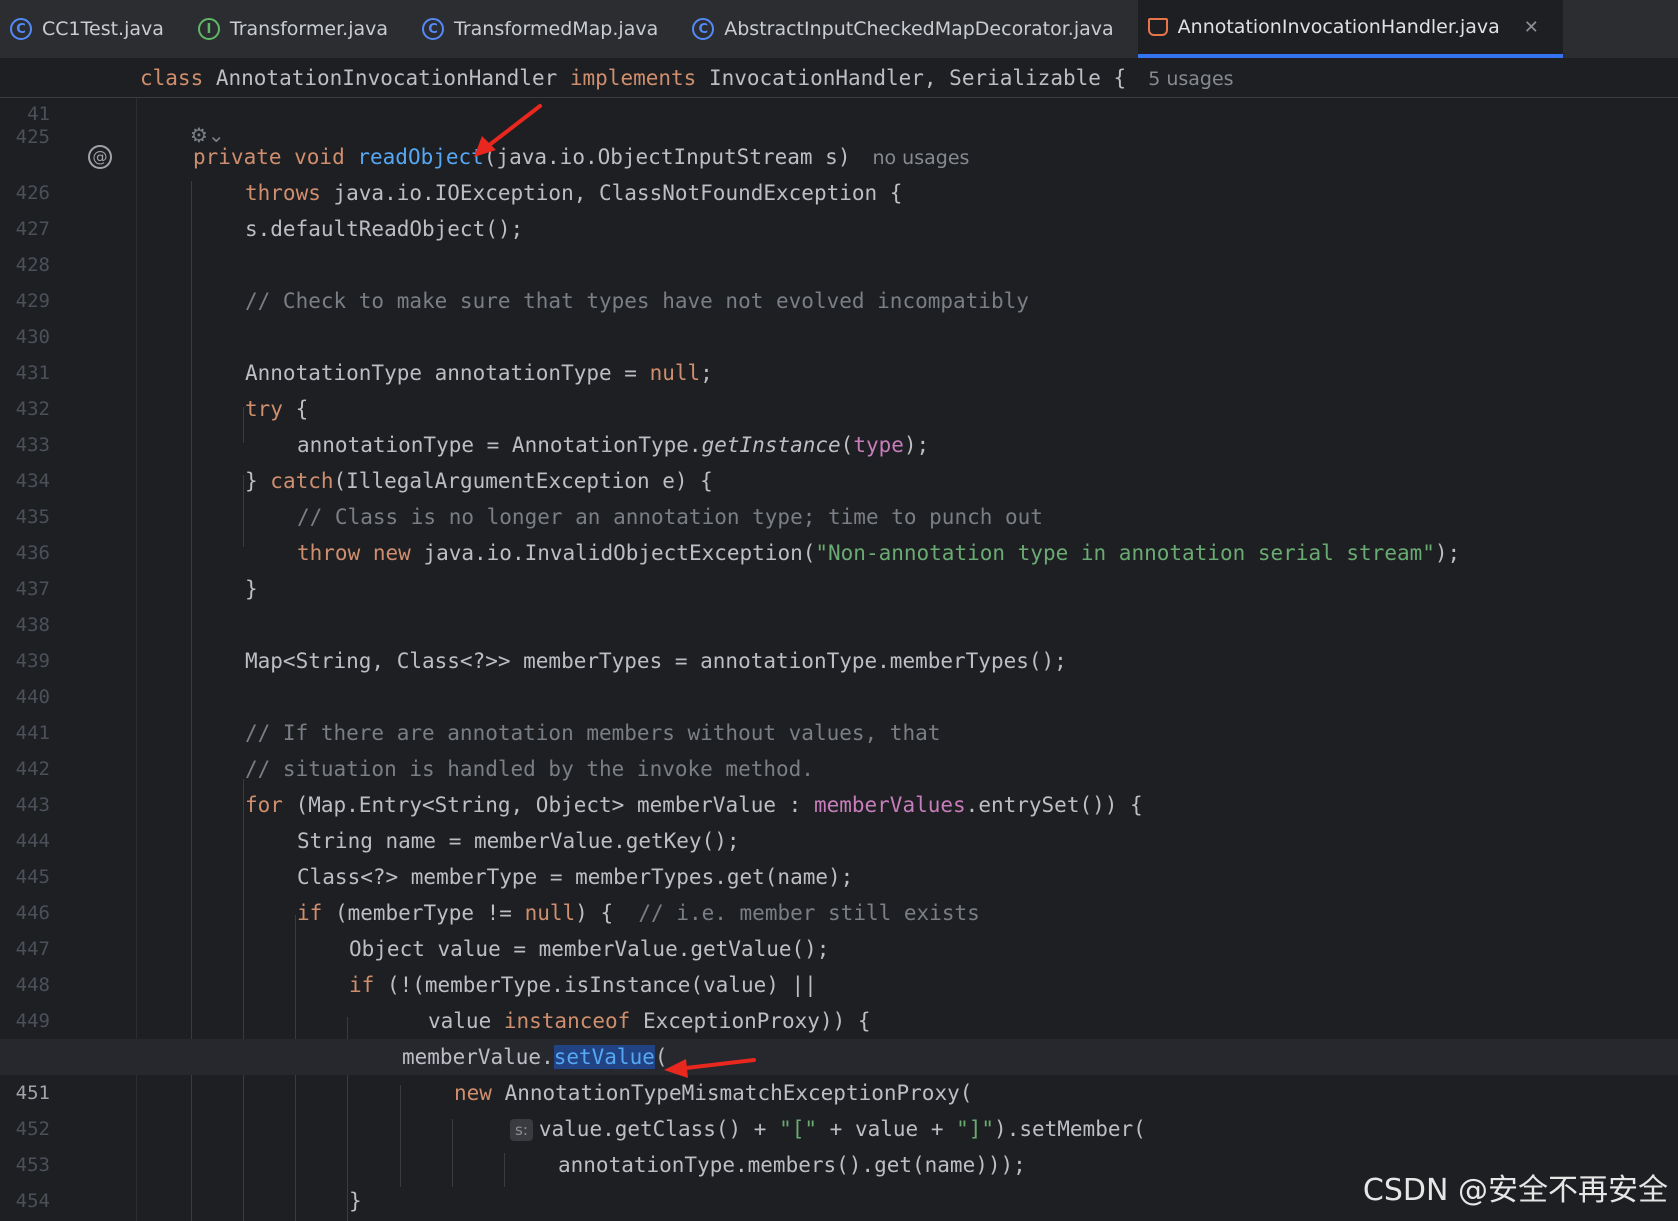 This screenshot has height=1221, width=1678. I want to click on annotation-arrows, so click(615, 591).